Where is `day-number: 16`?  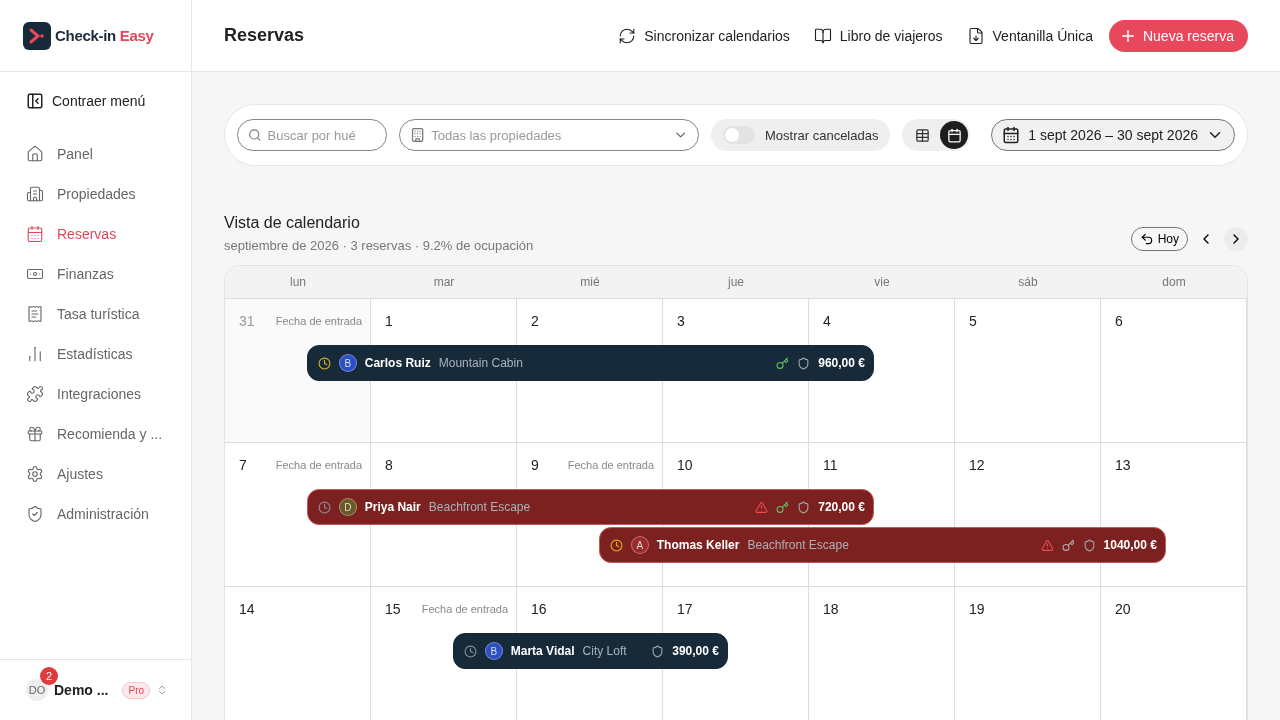 day-number: 16 is located at coordinates (539, 609).